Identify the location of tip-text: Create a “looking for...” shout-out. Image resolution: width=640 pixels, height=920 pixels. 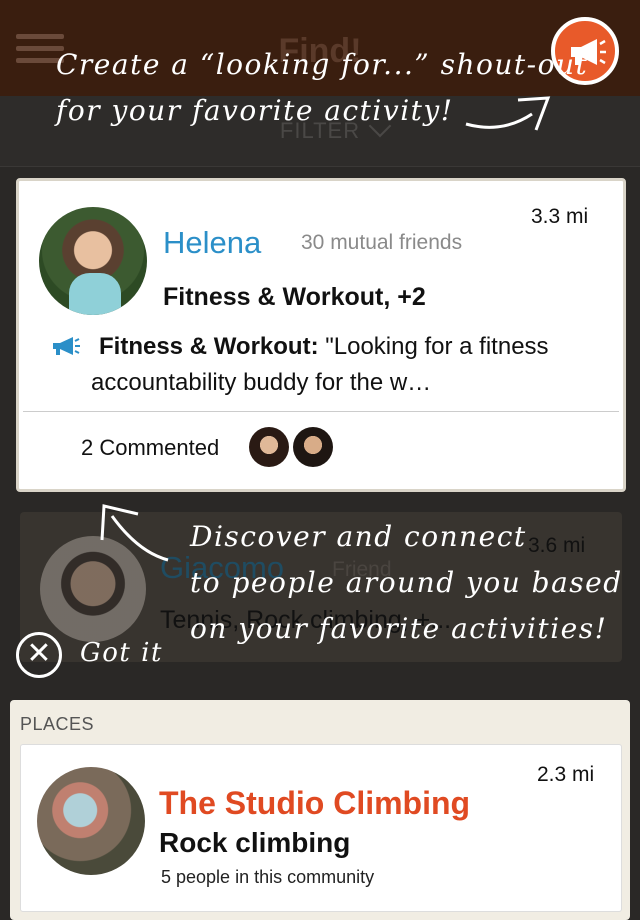
(322, 64).